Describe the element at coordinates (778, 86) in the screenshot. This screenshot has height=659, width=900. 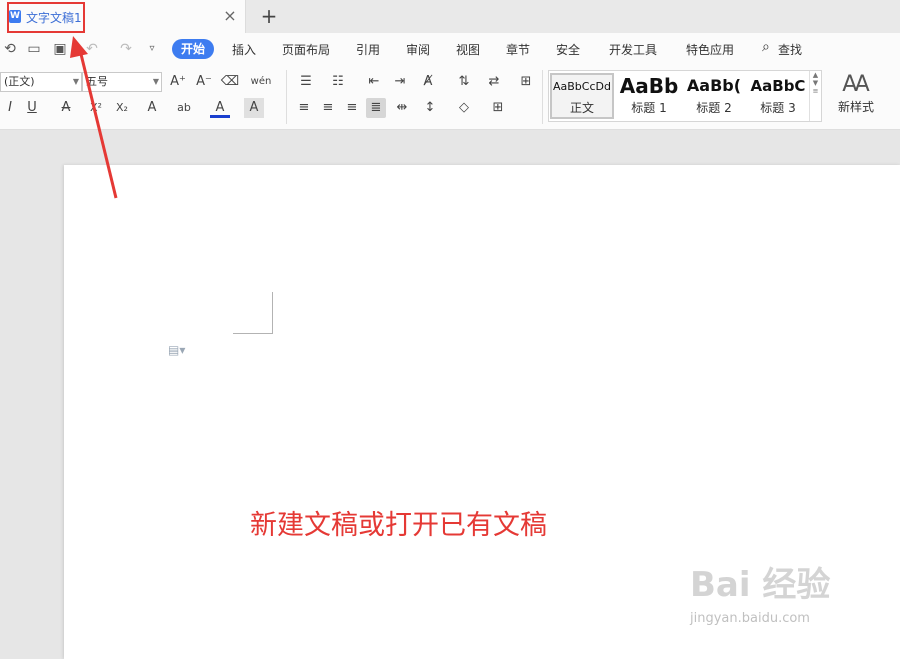
I see `style-sample: AaBbC` at that location.